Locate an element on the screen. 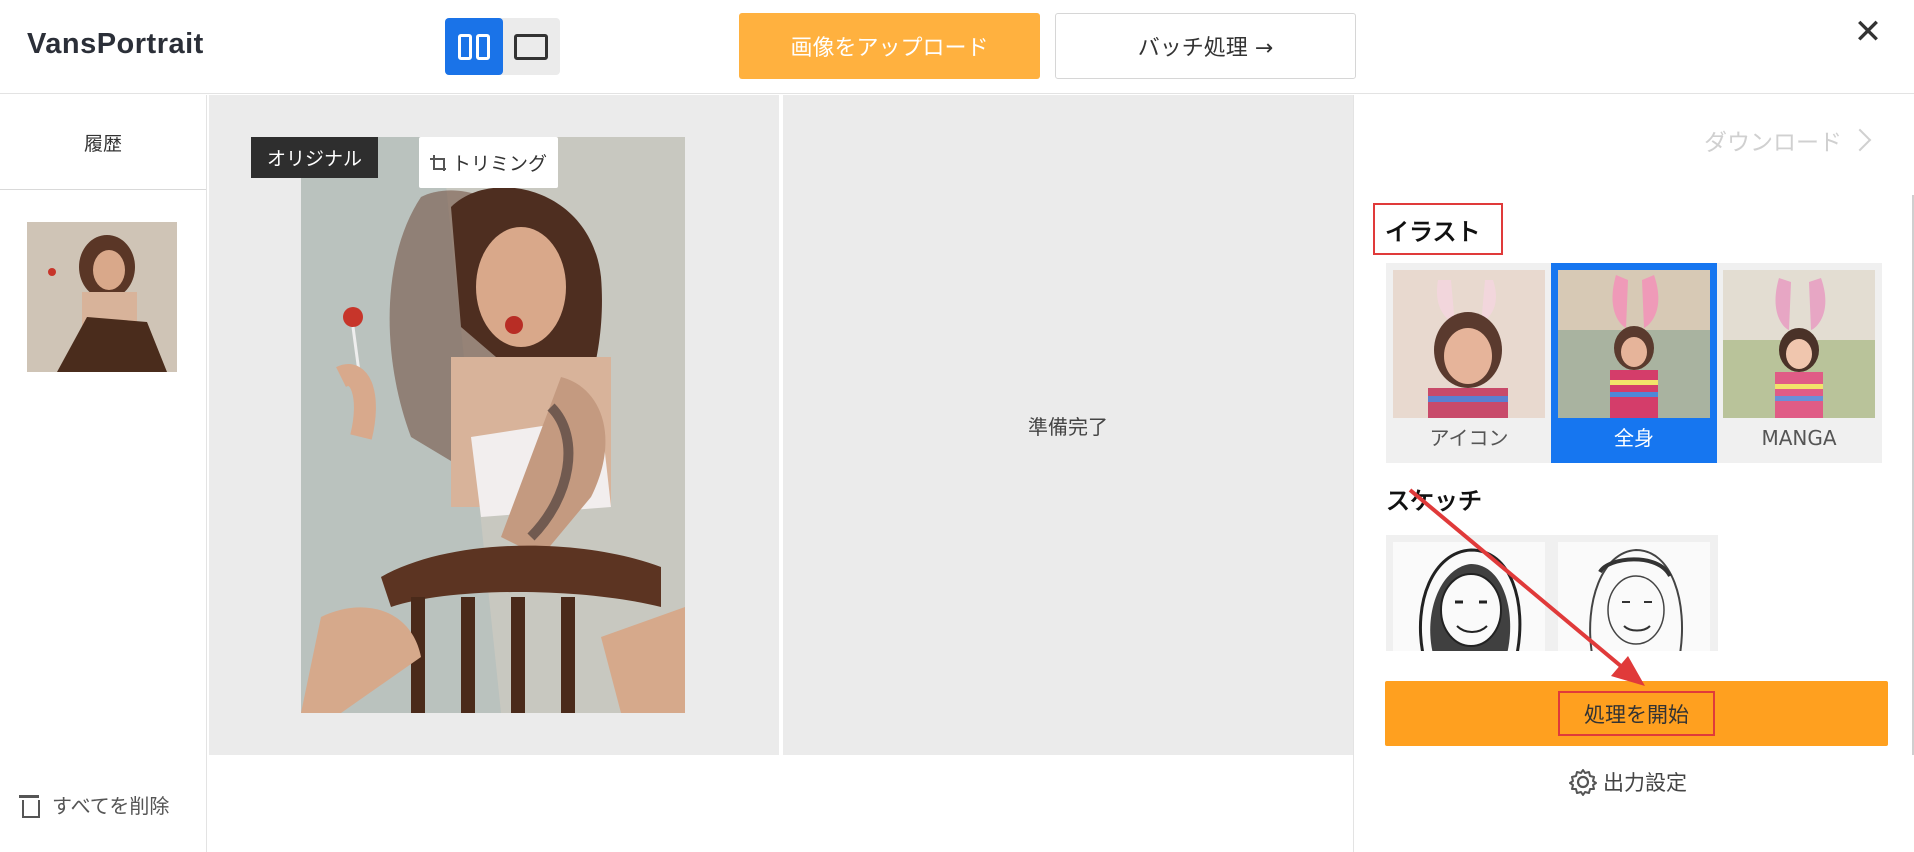  batch-process-button: バッチ処理 → is located at coordinates (1205, 46).